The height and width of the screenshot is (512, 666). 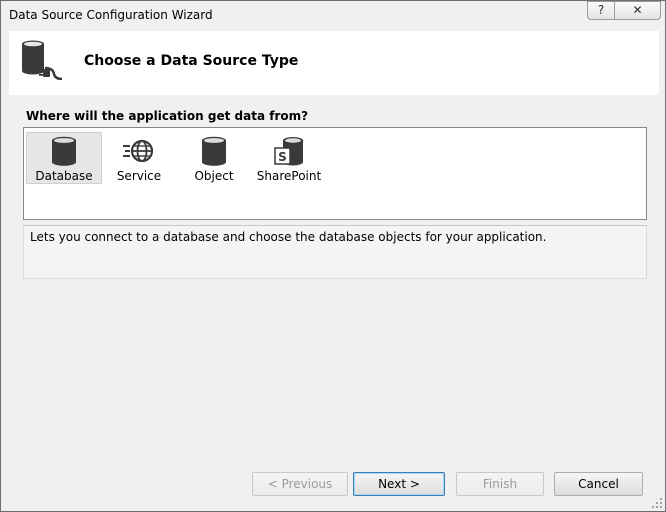 What do you see at coordinates (64, 151) in the screenshot?
I see `database-icon` at bounding box center [64, 151].